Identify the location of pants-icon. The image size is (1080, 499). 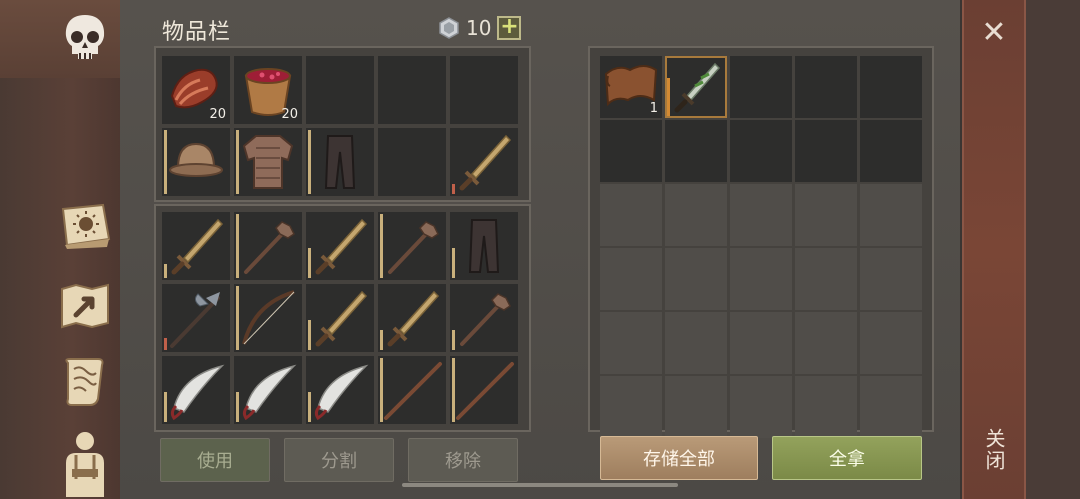
(340, 162).